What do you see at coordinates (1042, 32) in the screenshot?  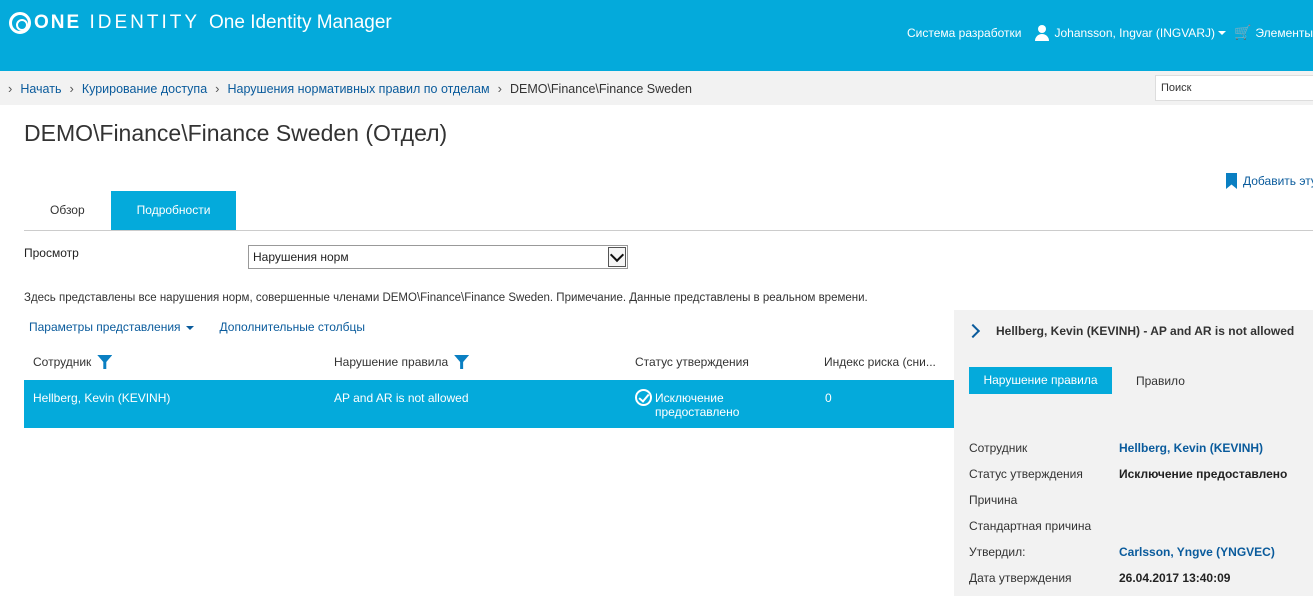 I see `user-icon` at bounding box center [1042, 32].